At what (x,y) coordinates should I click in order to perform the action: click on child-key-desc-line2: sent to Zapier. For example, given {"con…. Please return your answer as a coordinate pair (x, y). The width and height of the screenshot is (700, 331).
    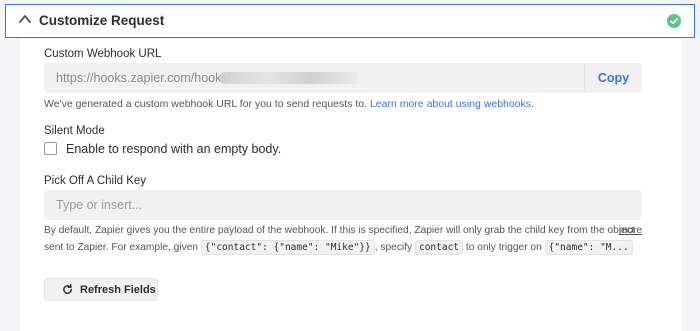
    Looking at the image, I should click on (338, 247).